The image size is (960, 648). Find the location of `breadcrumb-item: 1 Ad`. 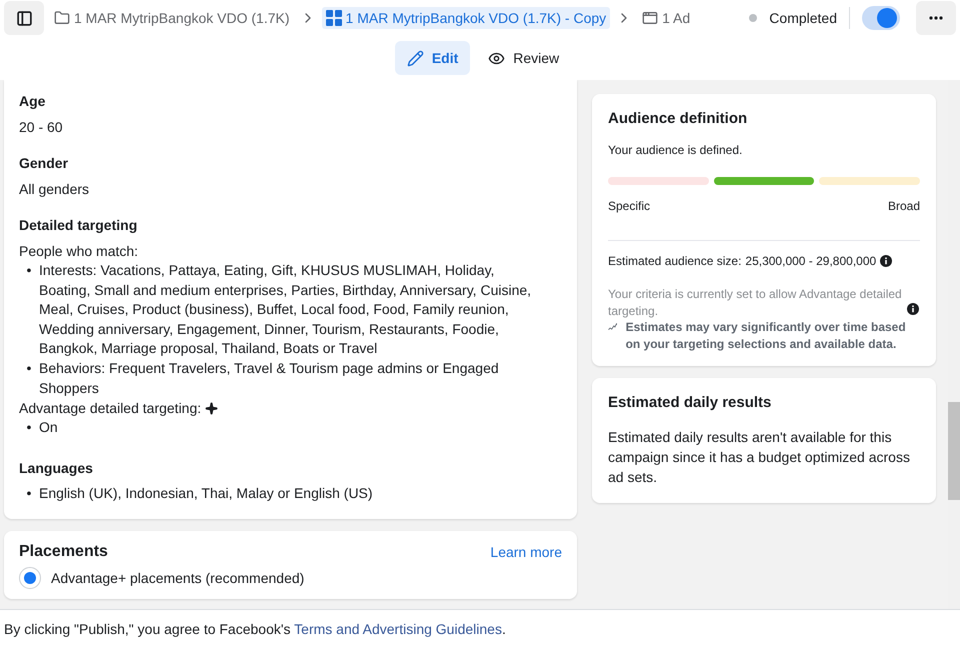

breadcrumb-item: 1 Ad is located at coordinates (666, 18).